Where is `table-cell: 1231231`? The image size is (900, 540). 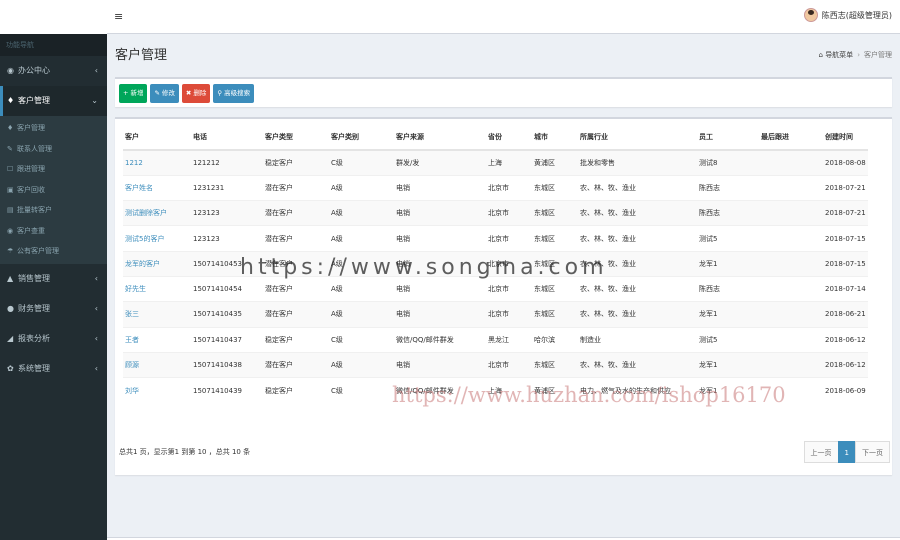 table-cell: 1231231 is located at coordinates (227, 187).